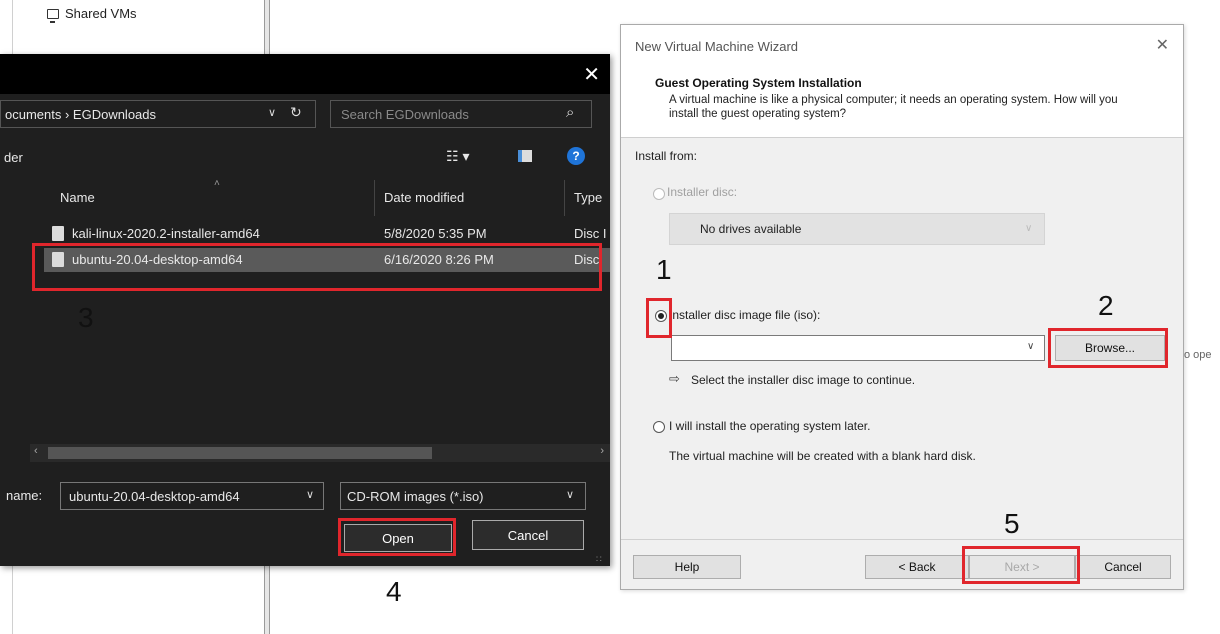 This screenshot has height=634, width=1220. What do you see at coordinates (858, 348) in the screenshot?
I see `iso-path-input` at bounding box center [858, 348].